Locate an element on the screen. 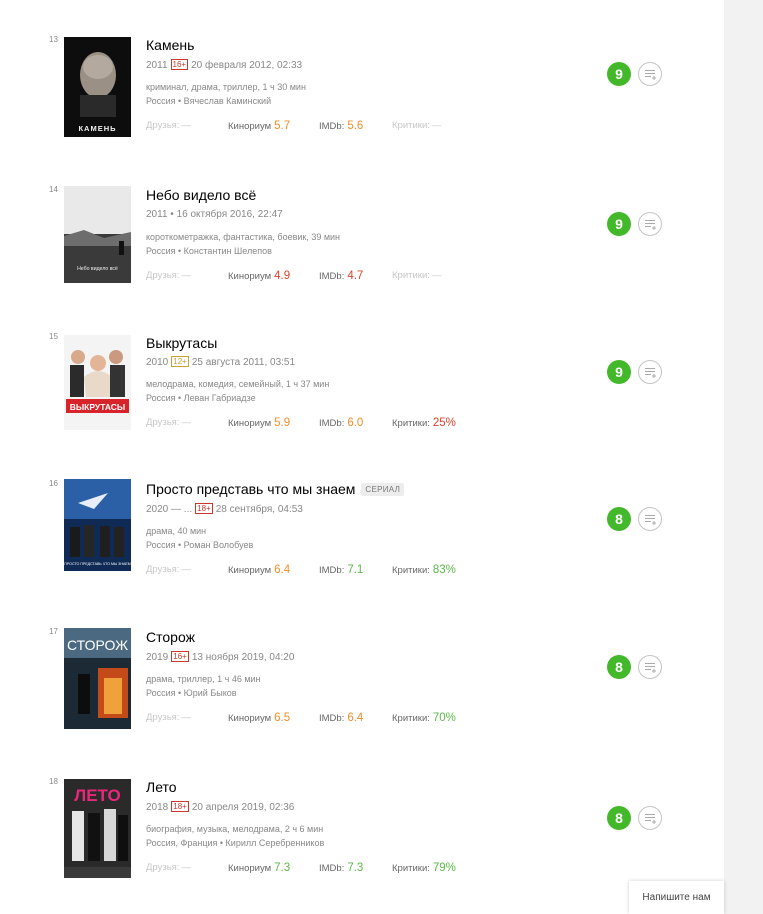  film-country-director: Россия • Леван Габриадзе is located at coordinates (201, 398).